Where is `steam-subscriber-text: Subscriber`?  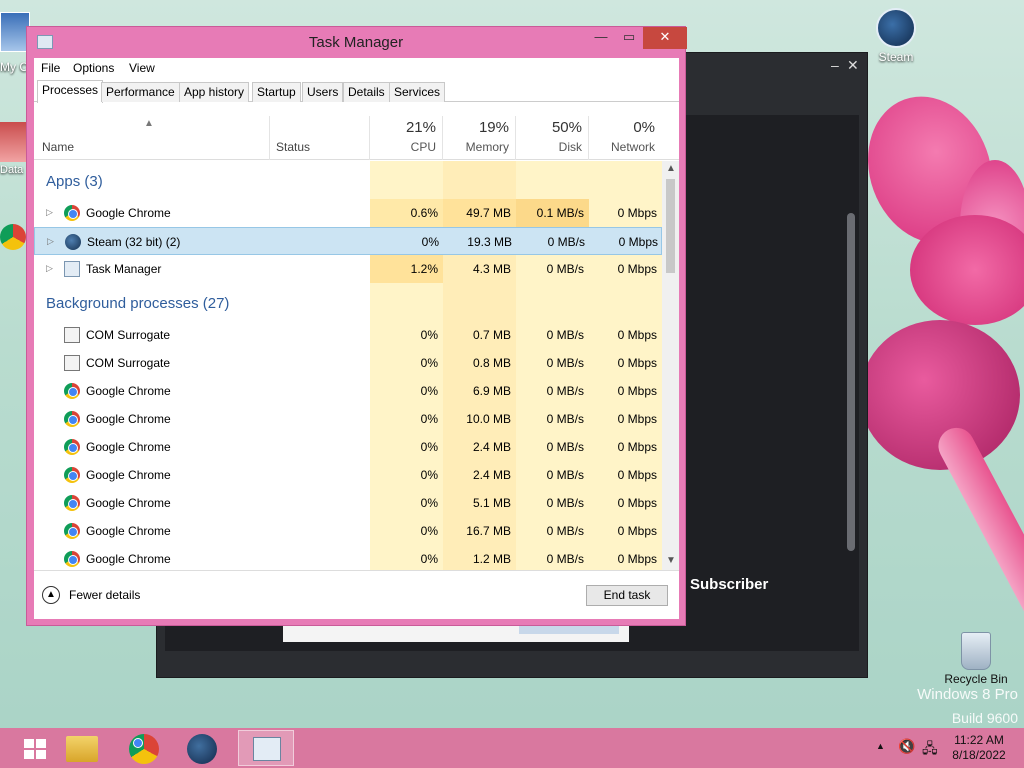
steam-subscriber-text: Subscriber is located at coordinates (729, 584).